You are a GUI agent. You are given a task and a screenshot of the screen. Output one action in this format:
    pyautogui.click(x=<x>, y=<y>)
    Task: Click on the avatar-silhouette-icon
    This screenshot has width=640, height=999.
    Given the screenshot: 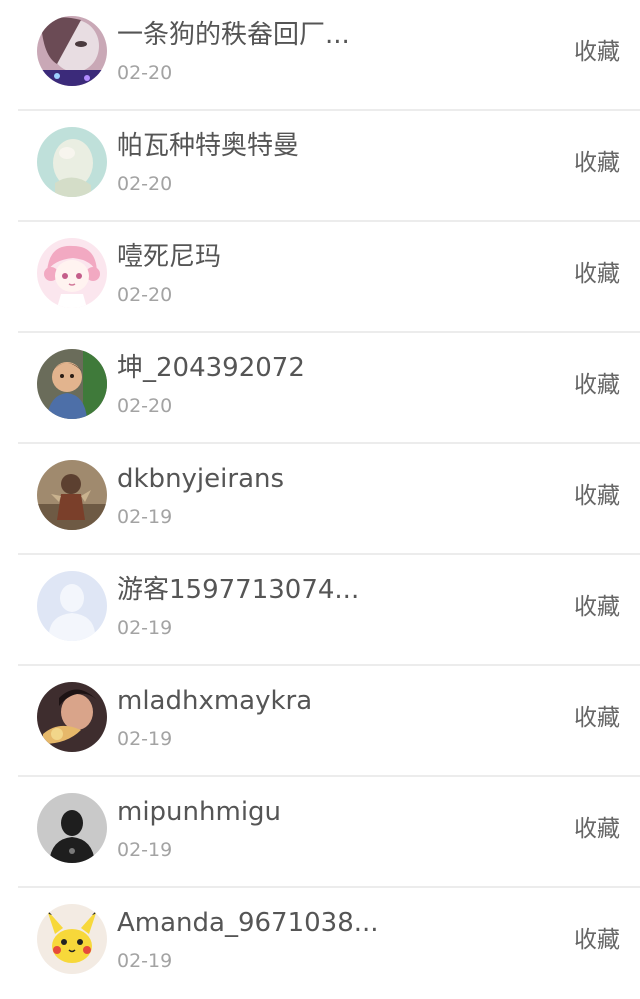 What is the action you would take?
    pyautogui.click(x=72, y=828)
    